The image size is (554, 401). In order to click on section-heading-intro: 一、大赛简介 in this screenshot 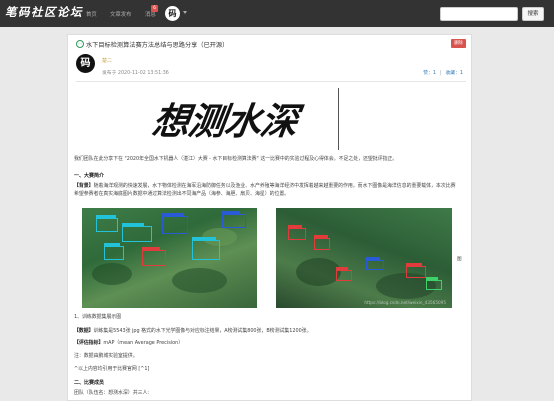, I will do `click(89, 176)`.